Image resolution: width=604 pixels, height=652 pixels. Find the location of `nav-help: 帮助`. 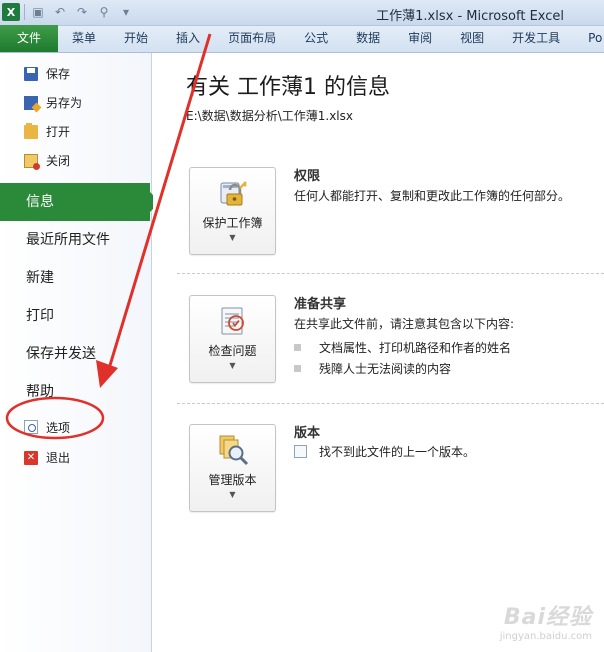

nav-help: 帮助 is located at coordinates (75, 392).